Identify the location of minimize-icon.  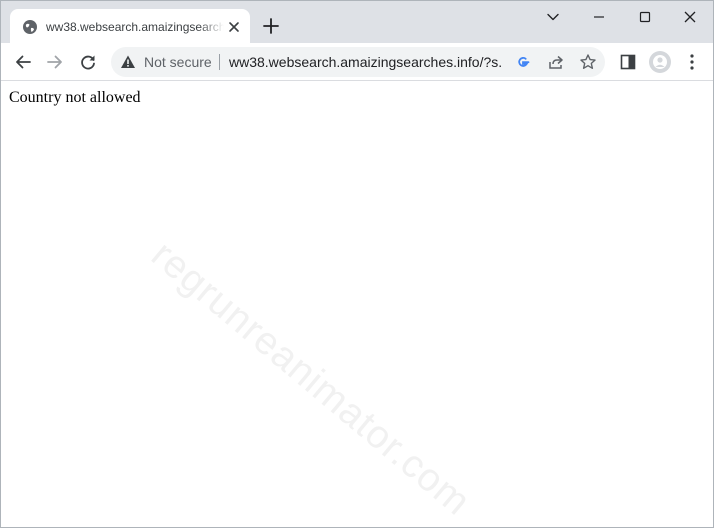
(599, 17).